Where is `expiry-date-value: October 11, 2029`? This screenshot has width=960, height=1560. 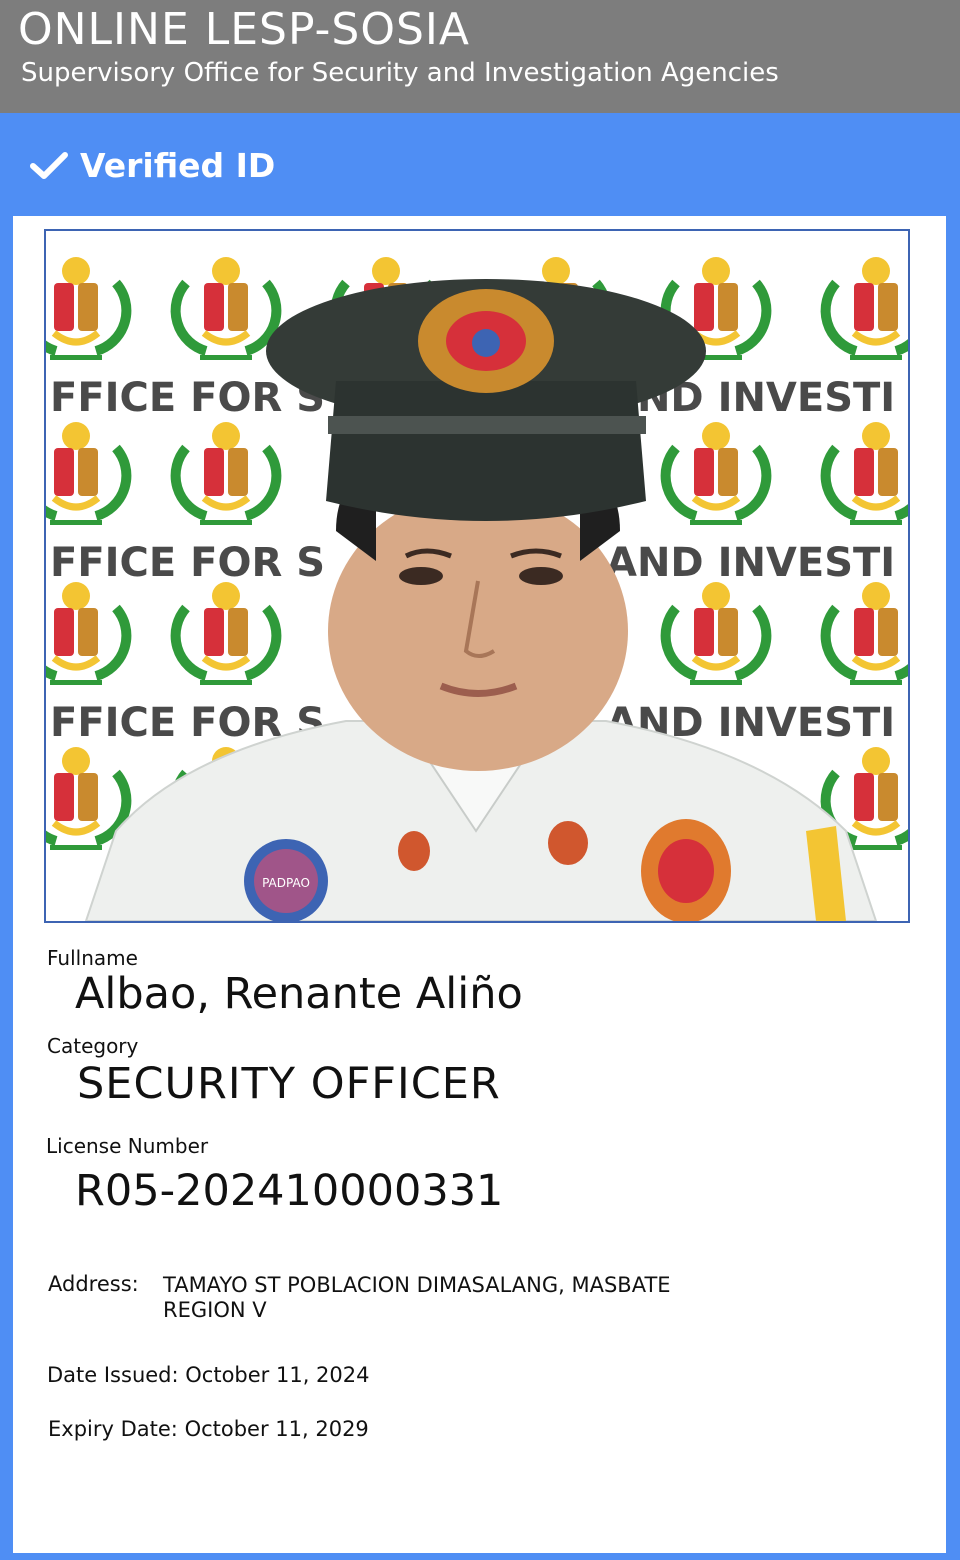
expiry-date-value: October 11, 2029 is located at coordinates (276, 1429).